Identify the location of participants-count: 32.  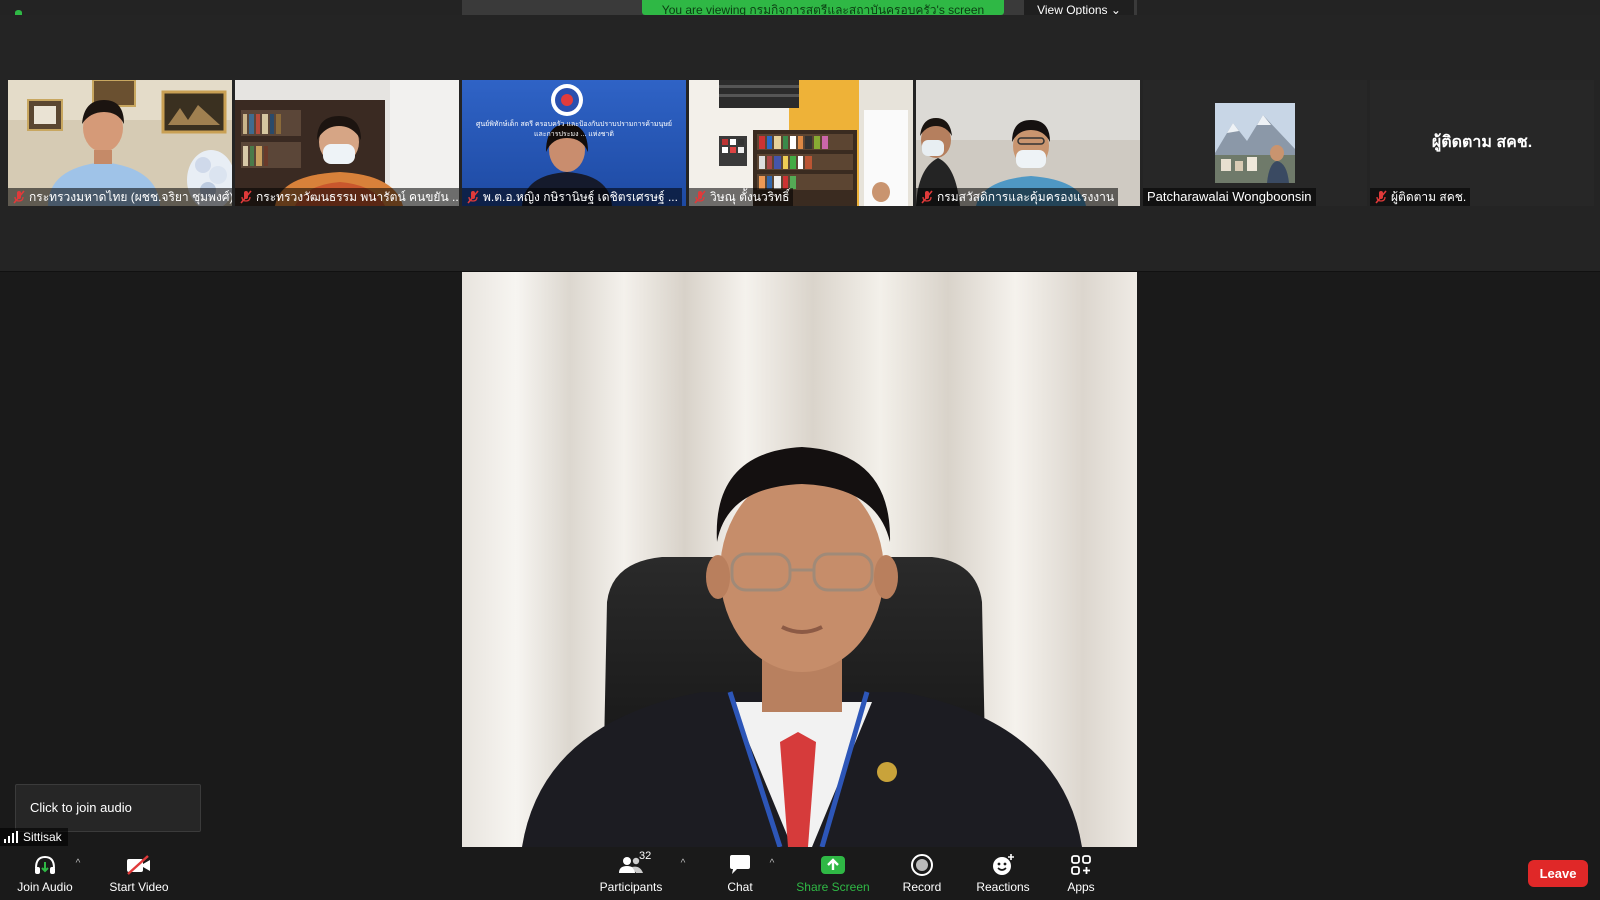
(645, 856).